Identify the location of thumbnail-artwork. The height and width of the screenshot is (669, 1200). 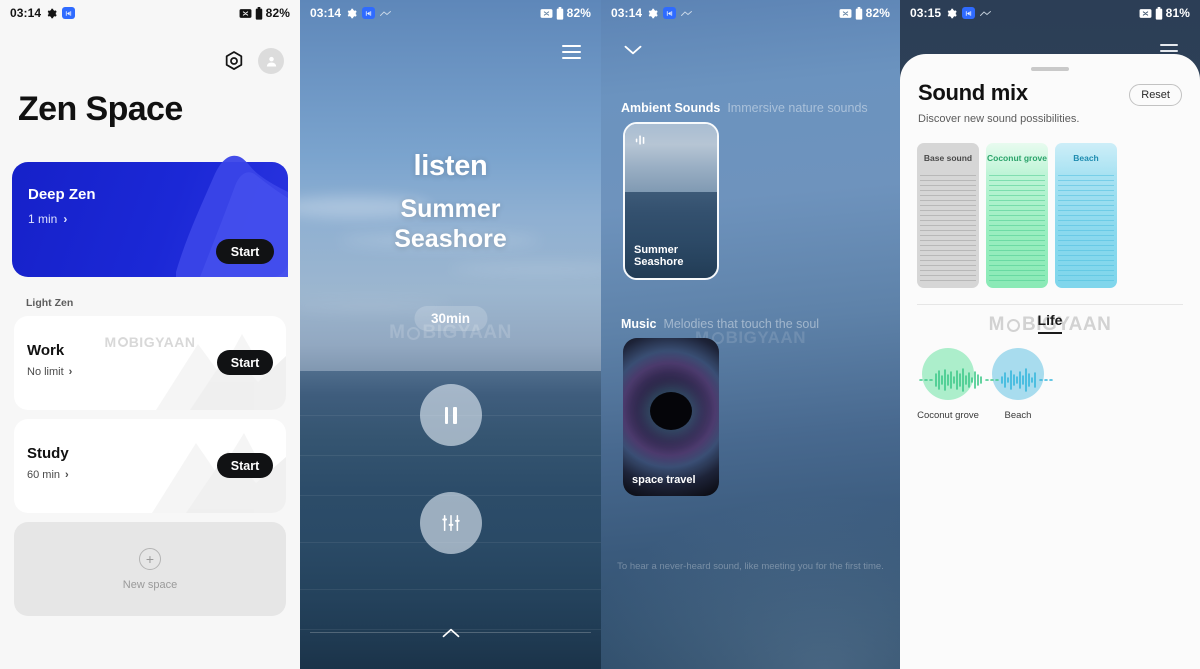
(671, 417).